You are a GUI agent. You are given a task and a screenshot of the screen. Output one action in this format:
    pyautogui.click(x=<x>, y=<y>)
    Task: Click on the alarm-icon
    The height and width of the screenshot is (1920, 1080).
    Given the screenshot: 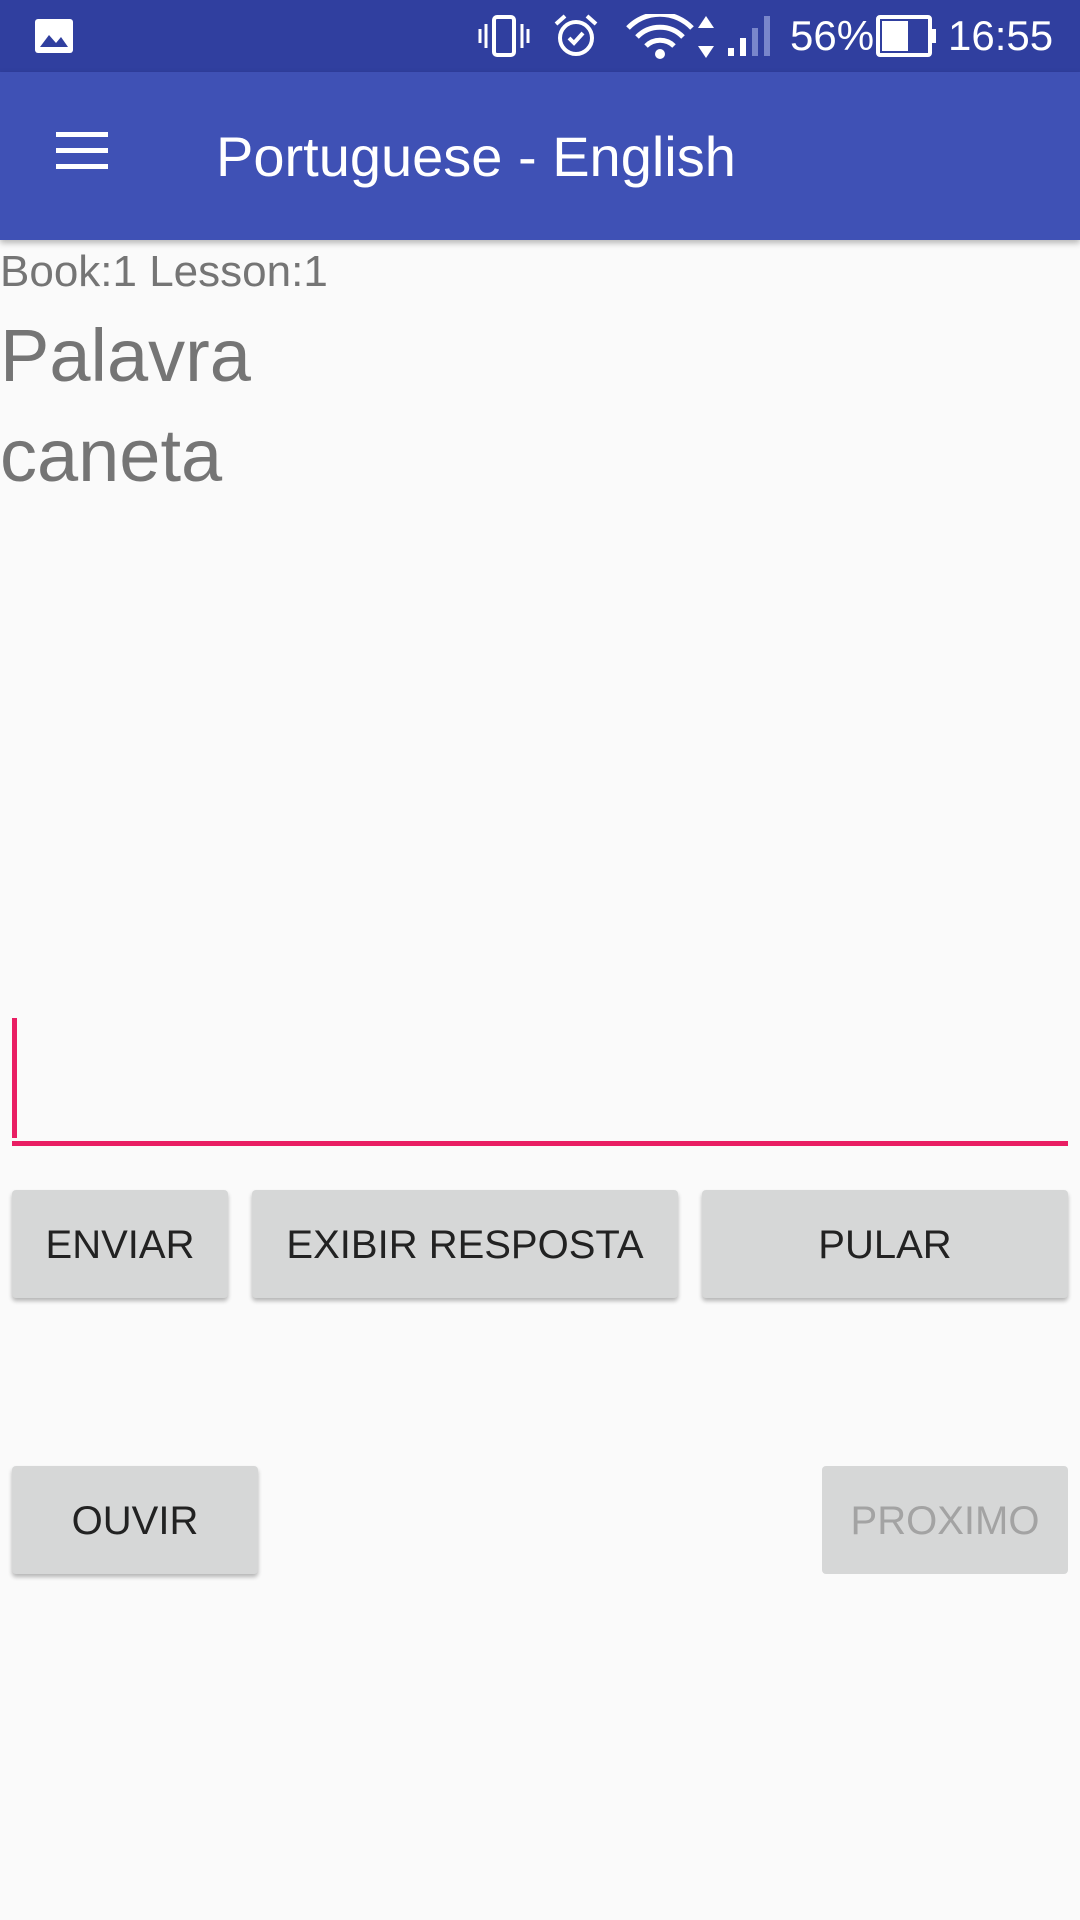 What is the action you would take?
    pyautogui.click(x=576, y=35)
    